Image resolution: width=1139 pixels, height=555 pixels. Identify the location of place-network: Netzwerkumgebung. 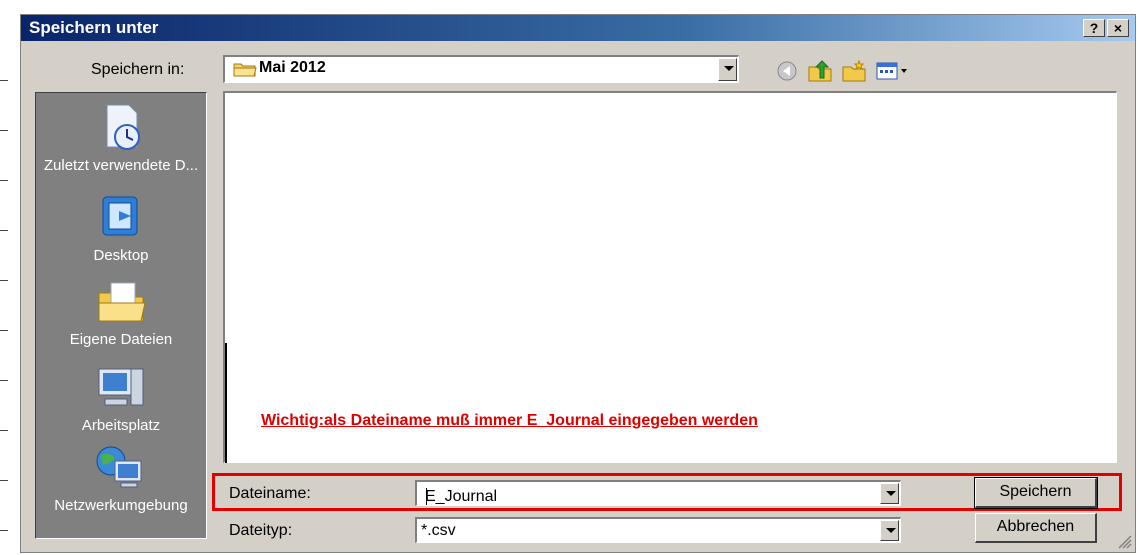
(121, 478).